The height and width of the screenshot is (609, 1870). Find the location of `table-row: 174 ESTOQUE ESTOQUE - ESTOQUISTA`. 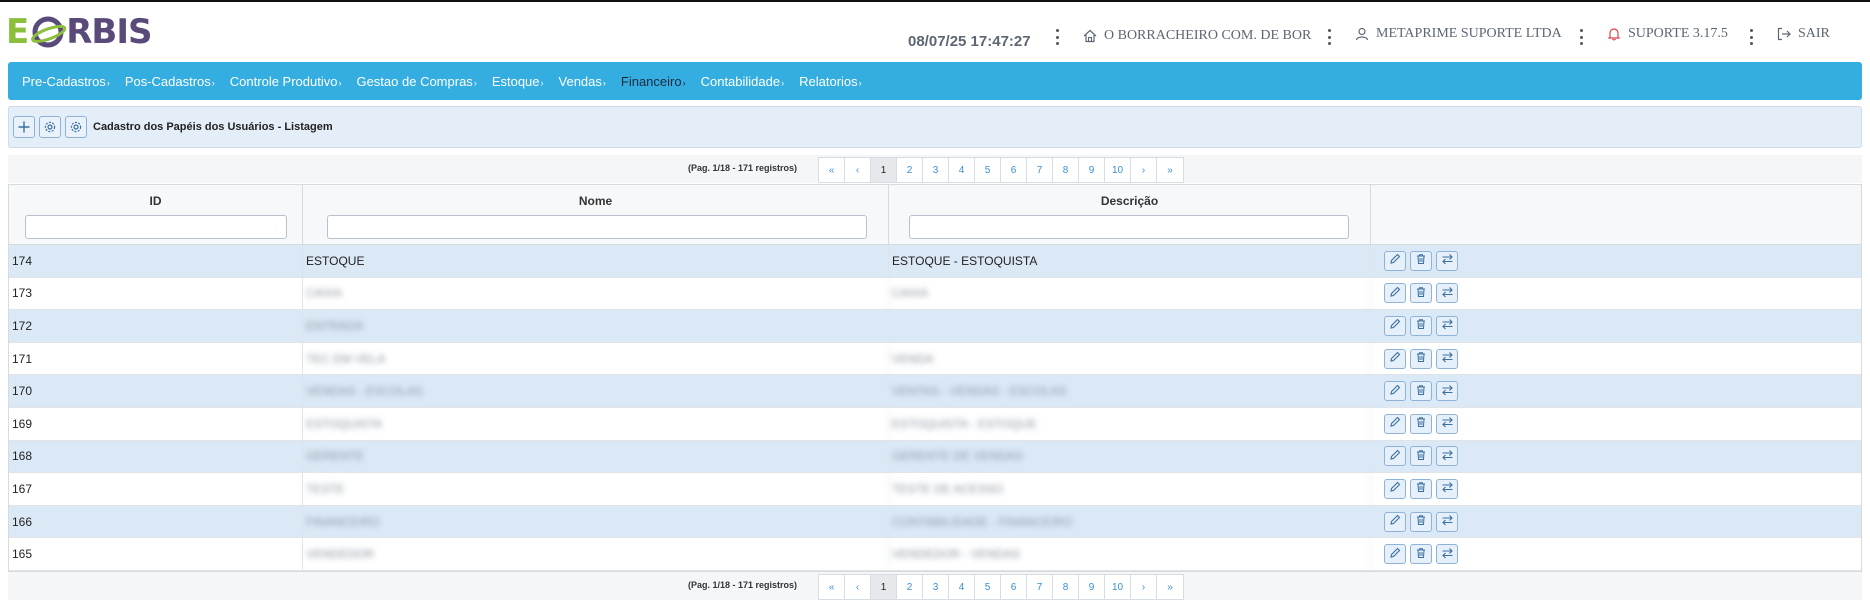

table-row: 174 ESTOQUE ESTOQUE - ESTOQUISTA is located at coordinates (935, 261).